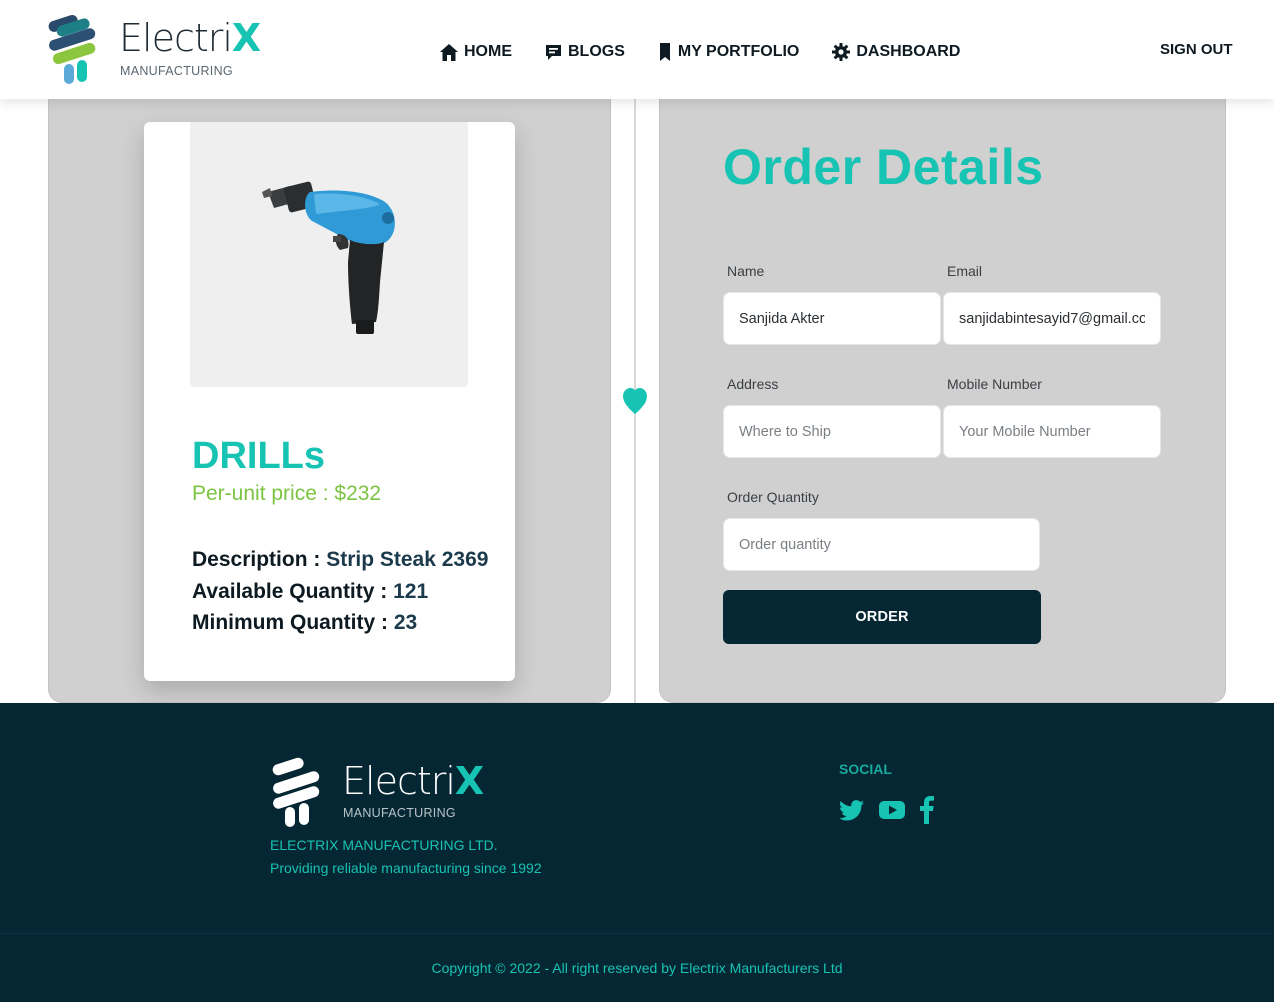 Image resolution: width=1274 pixels, height=1002 pixels. What do you see at coordinates (664, 52) in the screenshot?
I see `bookmark-icon` at bounding box center [664, 52].